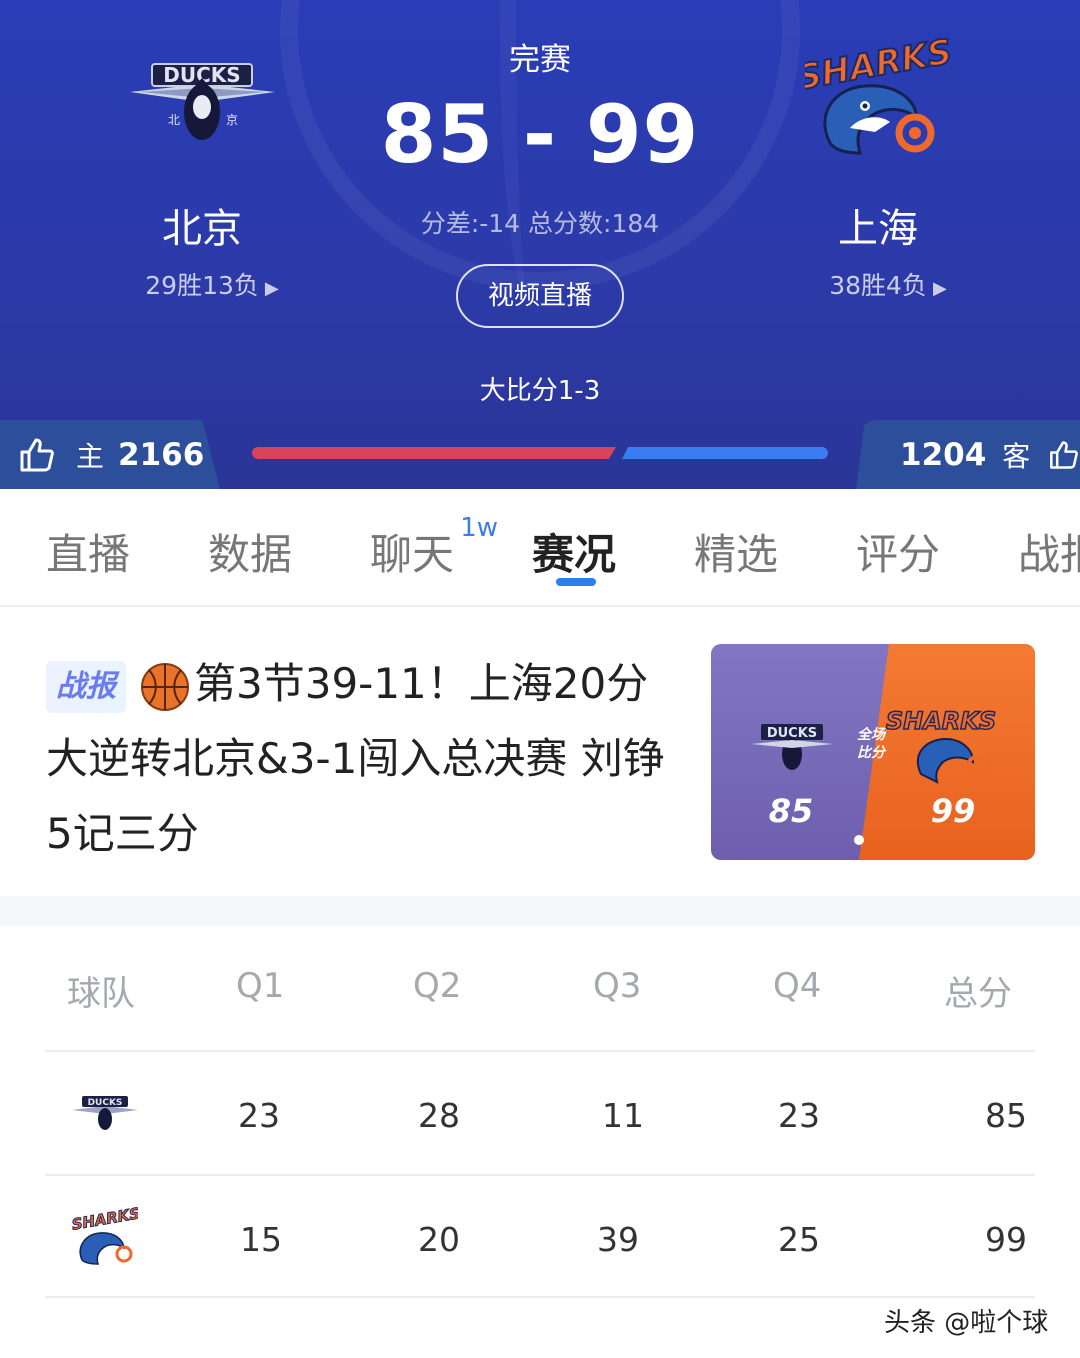 This screenshot has width=1080, height=1358. What do you see at coordinates (86, 686) in the screenshot?
I see `news-badge: 战报` at bounding box center [86, 686].